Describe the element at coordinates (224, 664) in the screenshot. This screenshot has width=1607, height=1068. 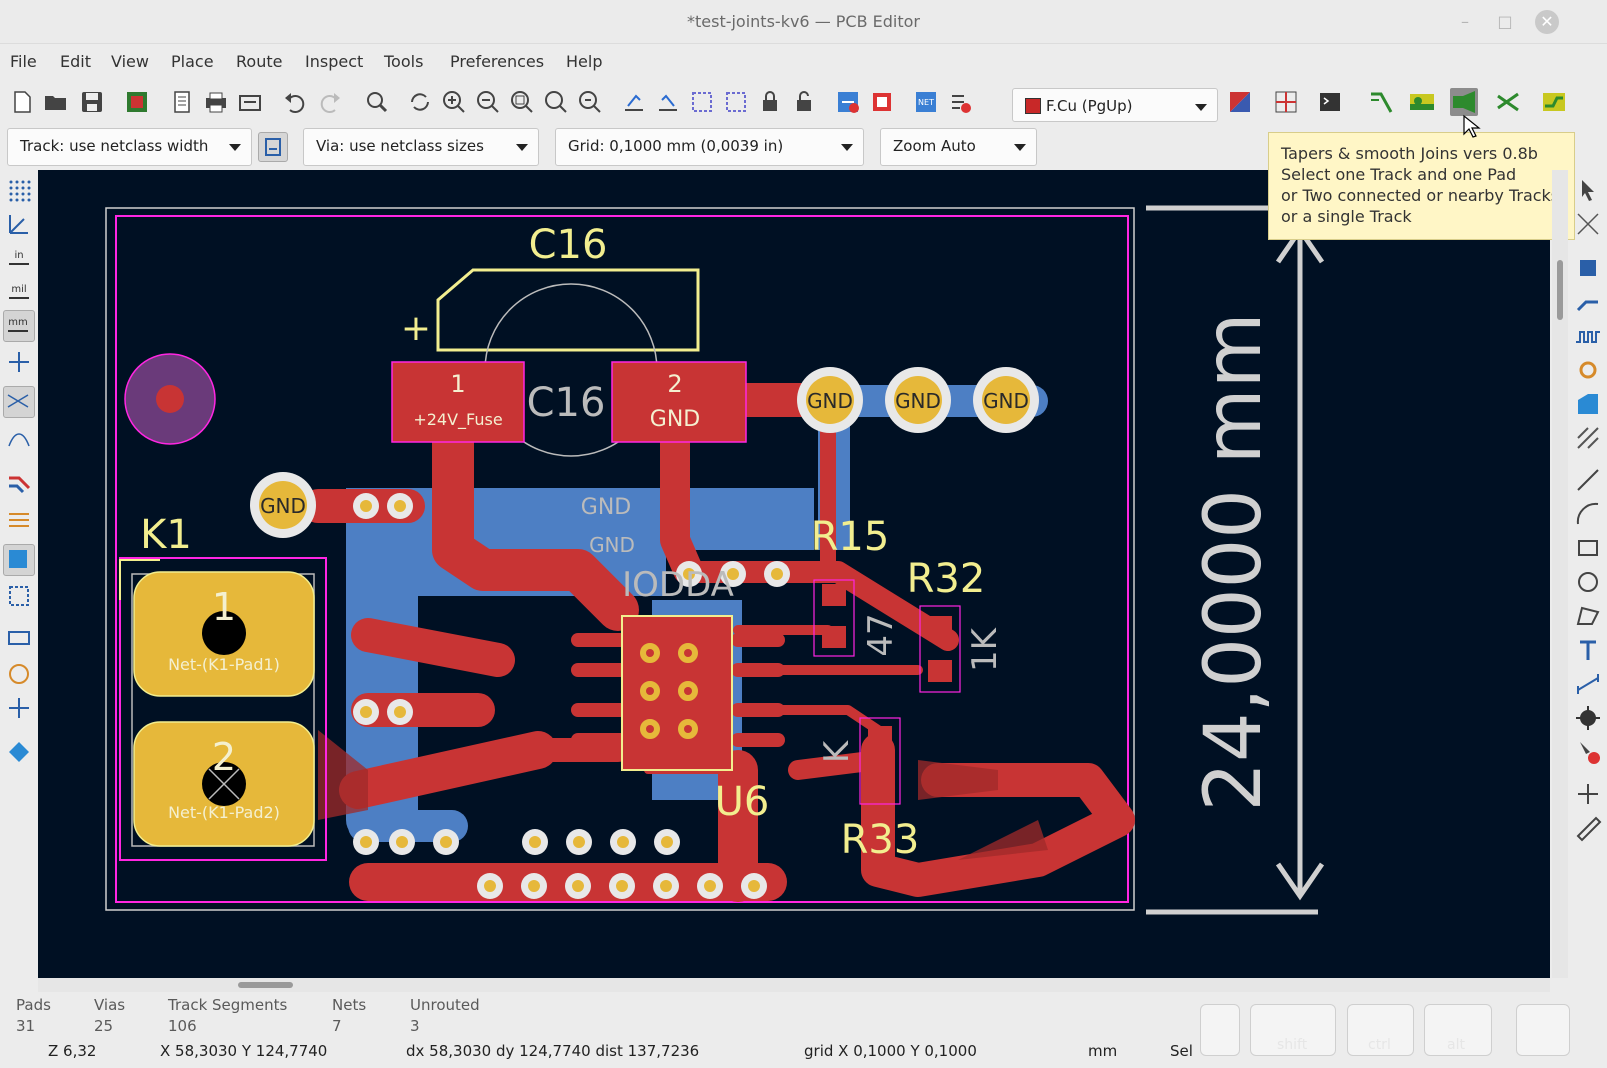
I see `k1-pad1-net: Net-(K1-Pad1)` at that location.